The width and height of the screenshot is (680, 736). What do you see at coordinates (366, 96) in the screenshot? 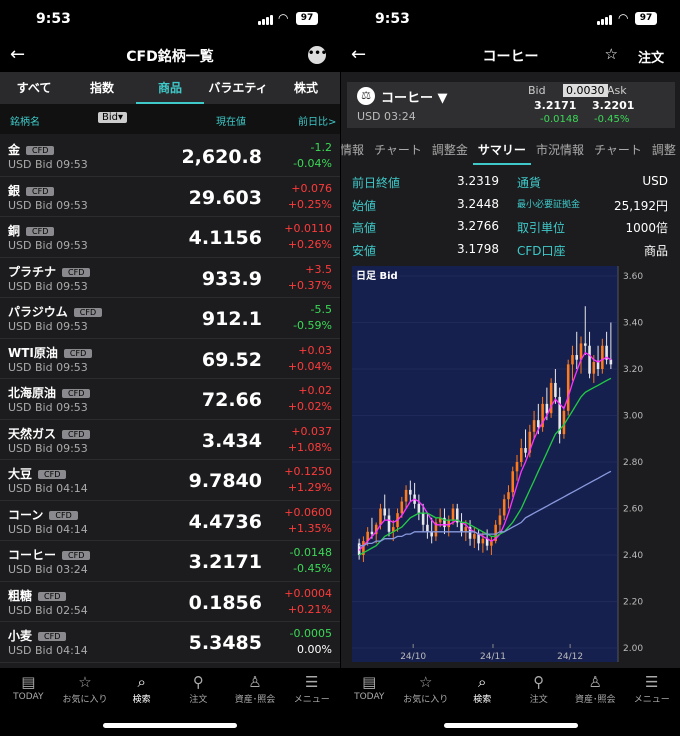
I see `scale-icon: ⚖` at bounding box center [366, 96].